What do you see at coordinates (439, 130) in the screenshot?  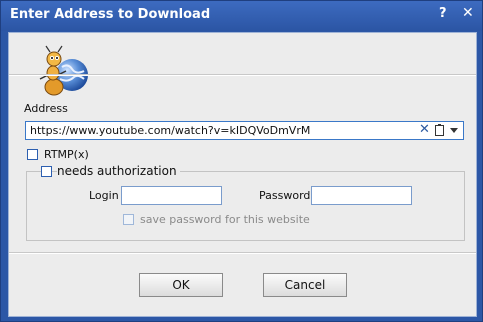 I see `clipboard-icon` at bounding box center [439, 130].